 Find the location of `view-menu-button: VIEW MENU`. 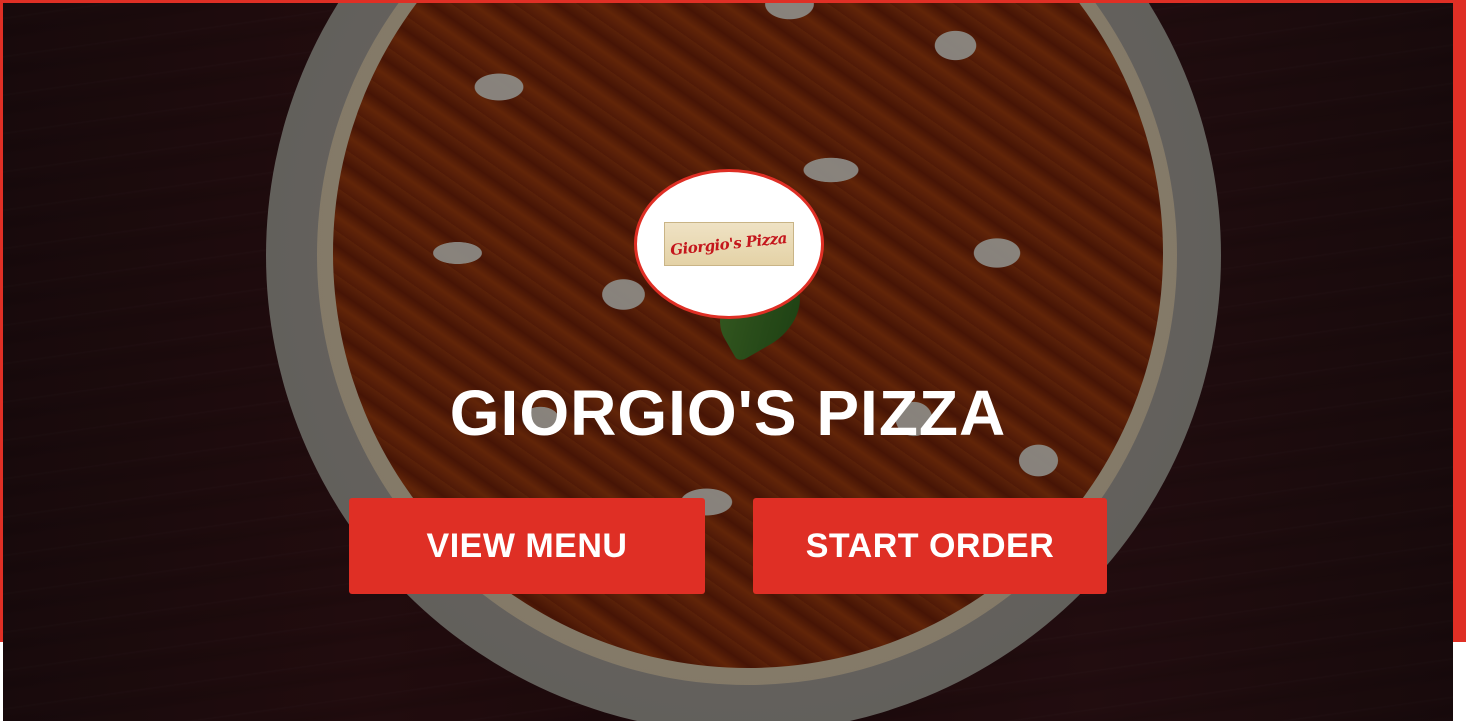

view-menu-button: VIEW MENU is located at coordinates (527, 546).